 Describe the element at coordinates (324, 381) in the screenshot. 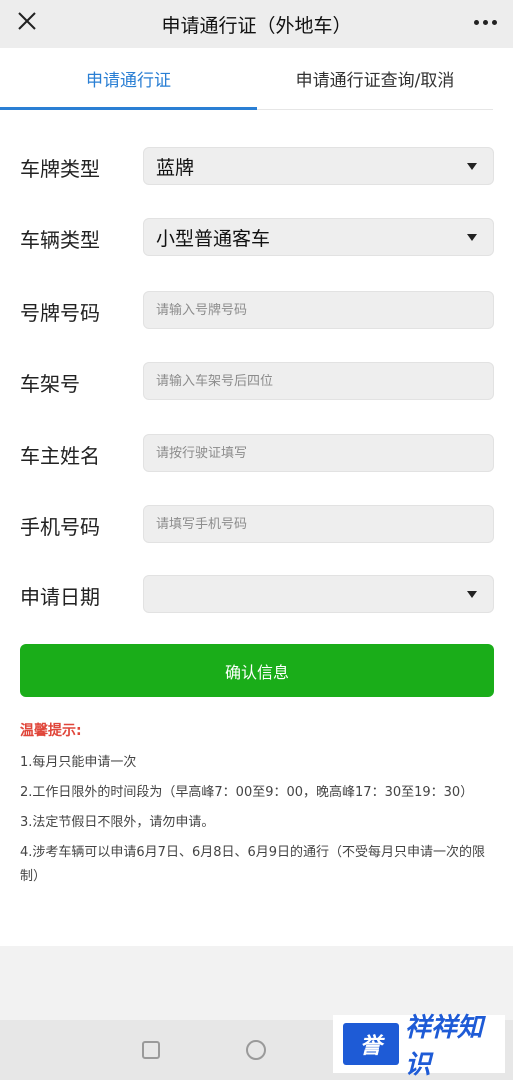

I see `frame-number-input` at that location.